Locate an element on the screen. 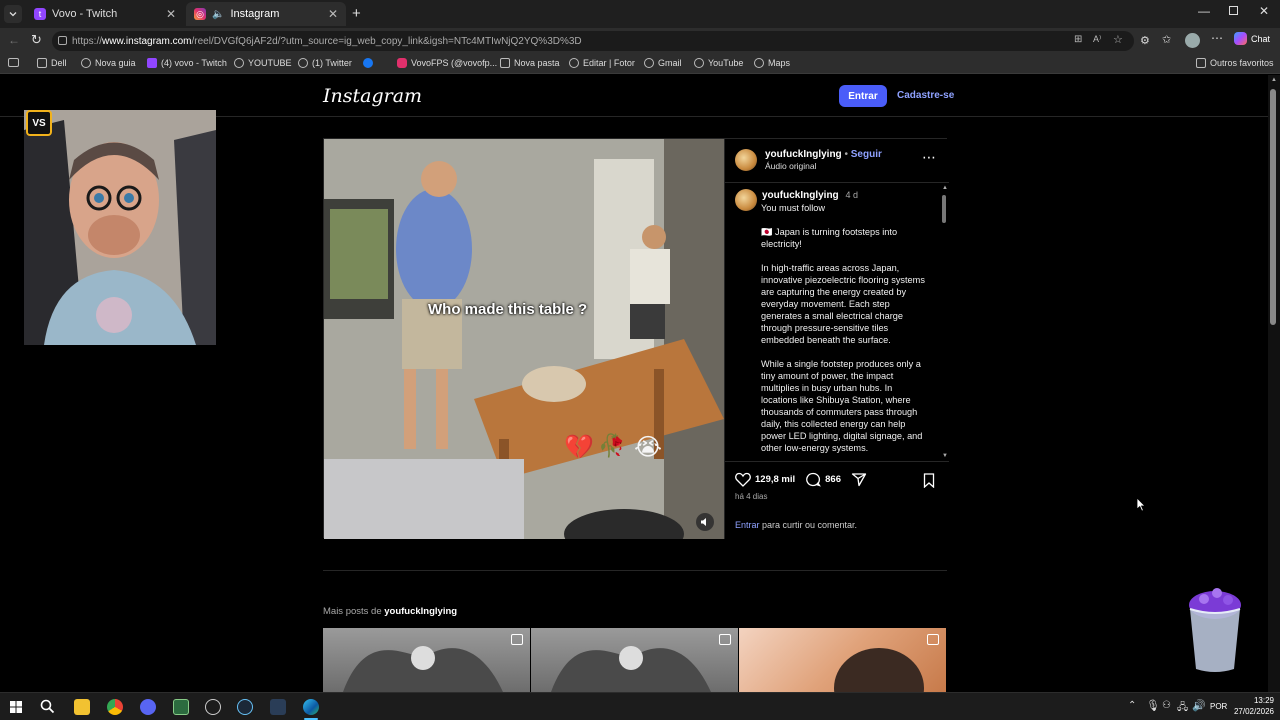 This screenshot has width=1280, height=720. clock: 13:29 27/02/2026 is located at coordinates (1253, 706).